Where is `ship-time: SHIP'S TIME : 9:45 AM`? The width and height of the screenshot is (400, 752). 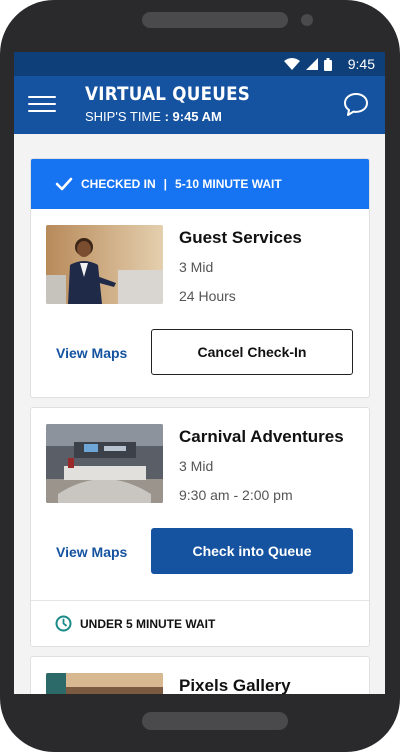 ship-time: SHIP'S TIME : 9:45 AM is located at coordinates (153, 116).